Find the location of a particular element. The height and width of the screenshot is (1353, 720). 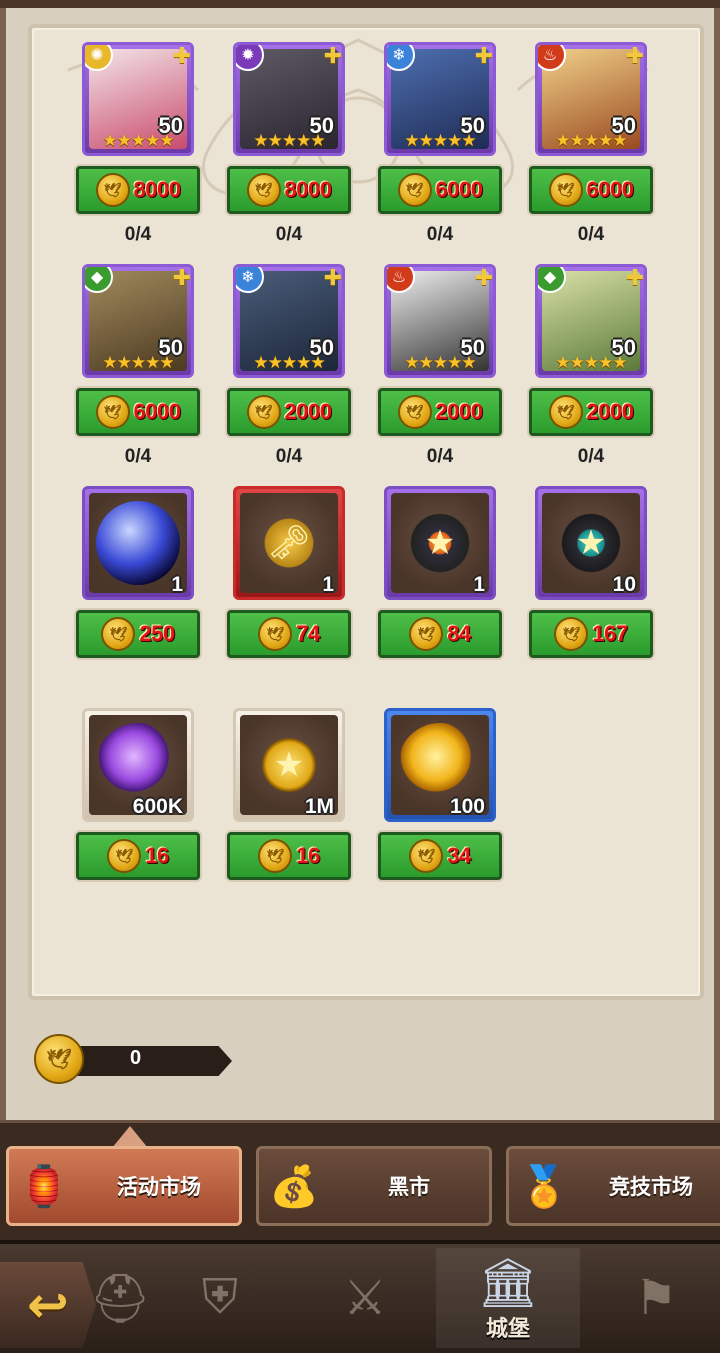

hero-shop-item: ♨ ✚ 50 ★★★★★ 🕊 6000 0/4 is located at coordinates (591, 147).